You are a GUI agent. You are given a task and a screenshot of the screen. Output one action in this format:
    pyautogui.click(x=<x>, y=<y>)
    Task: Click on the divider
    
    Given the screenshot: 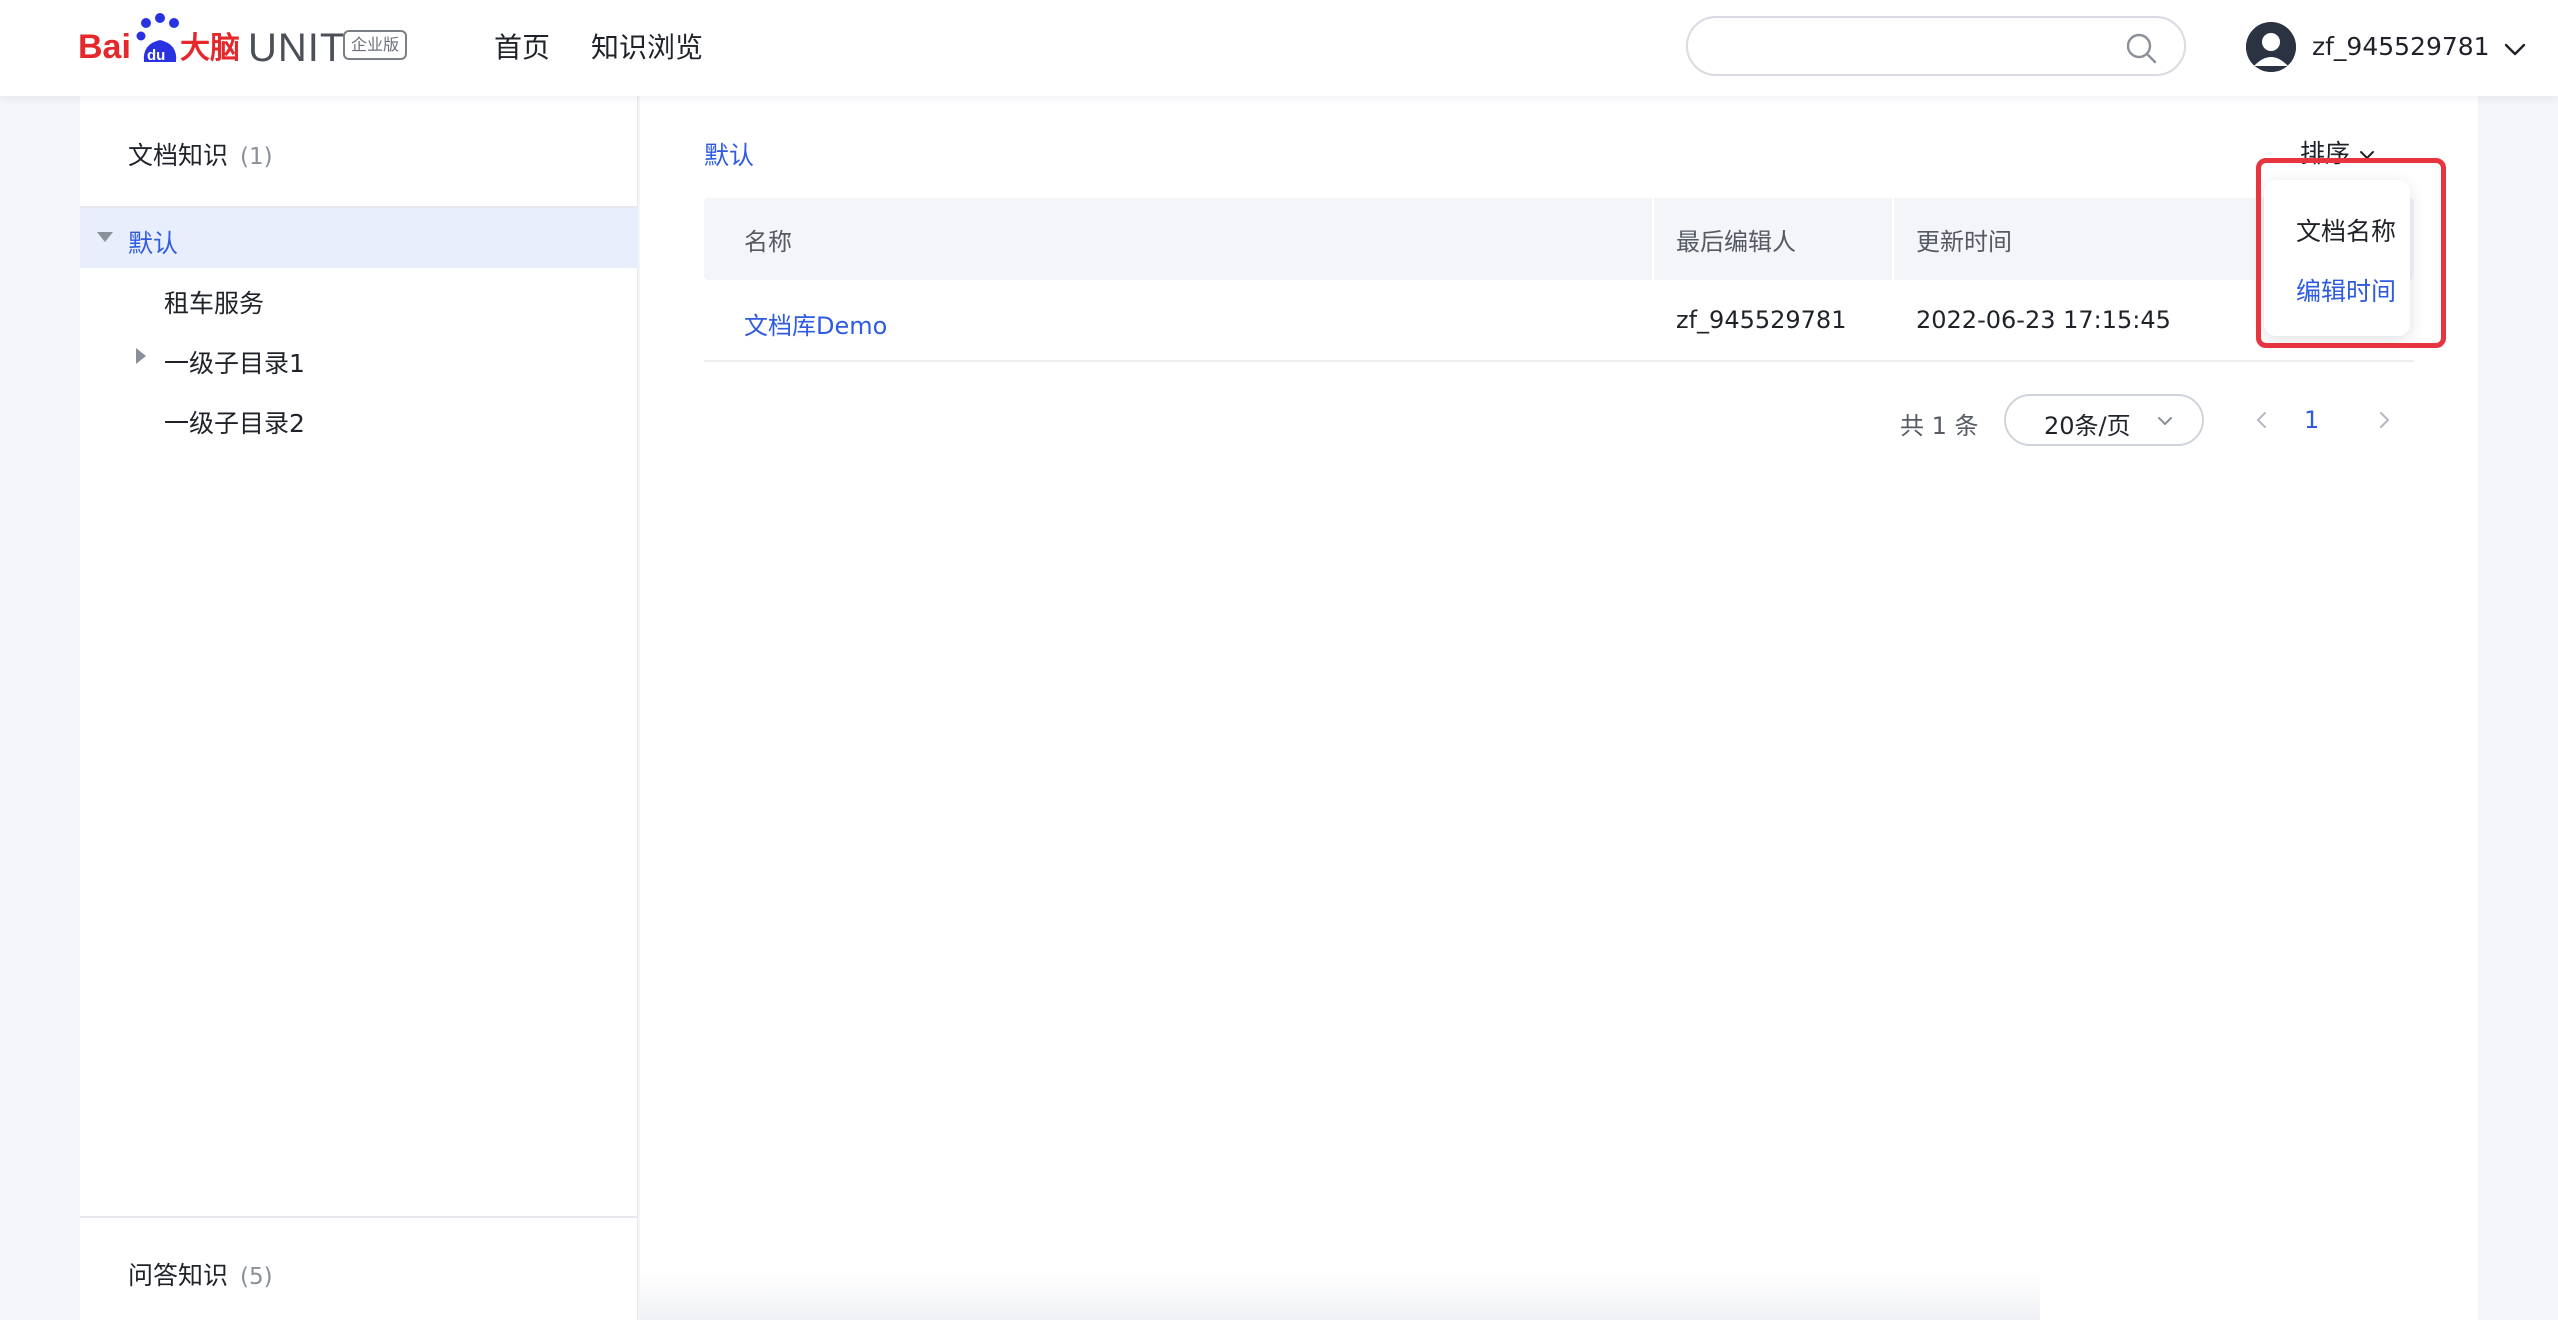 What is the action you would take?
    pyautogui.click(x=359, y=1217)
    